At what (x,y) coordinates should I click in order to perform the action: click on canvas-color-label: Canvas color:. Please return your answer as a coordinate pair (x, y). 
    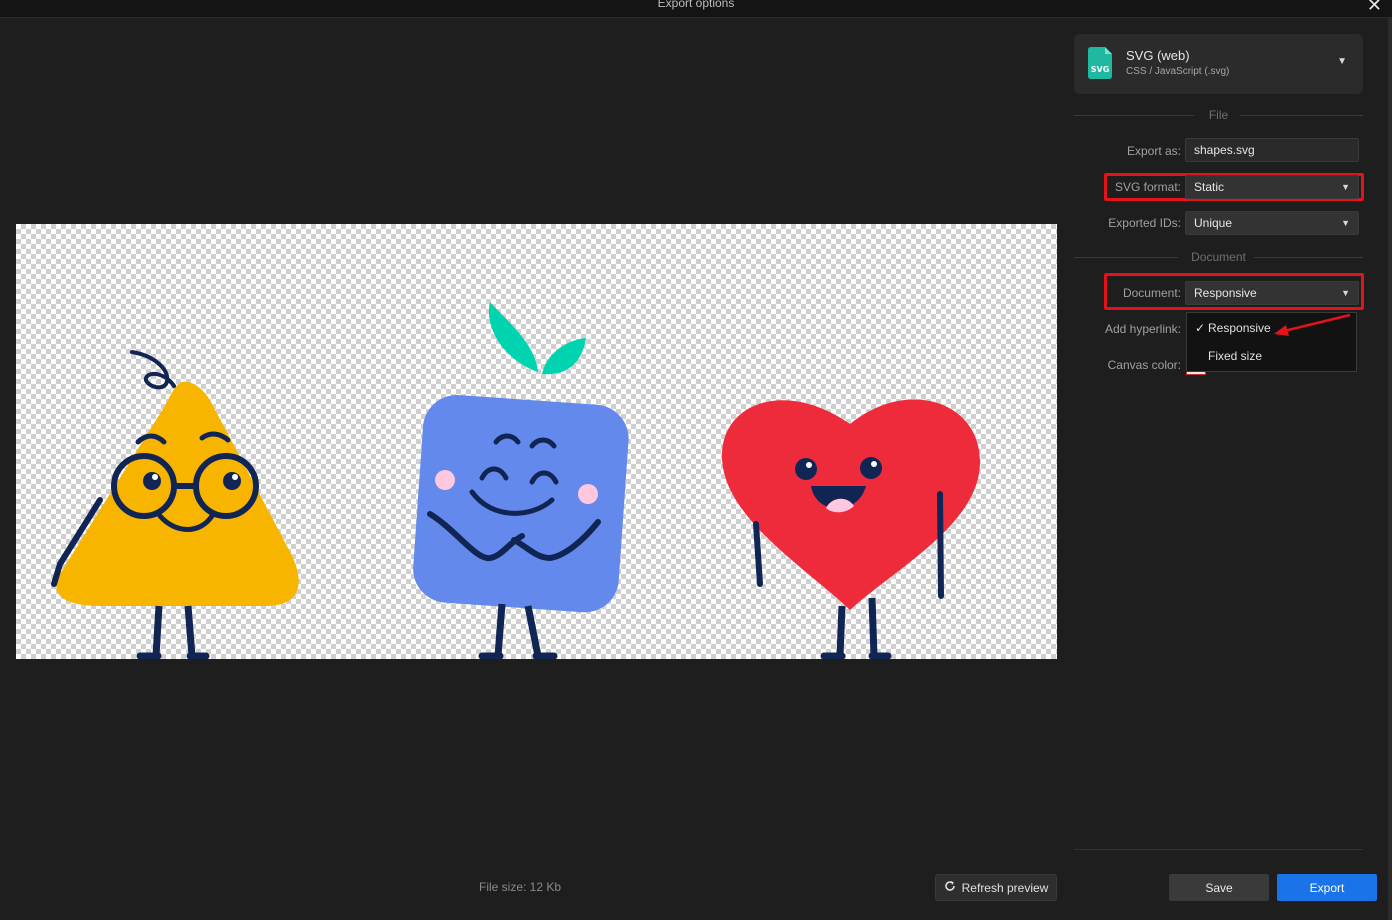
    Looking at the image, I should click on (1144, 365).